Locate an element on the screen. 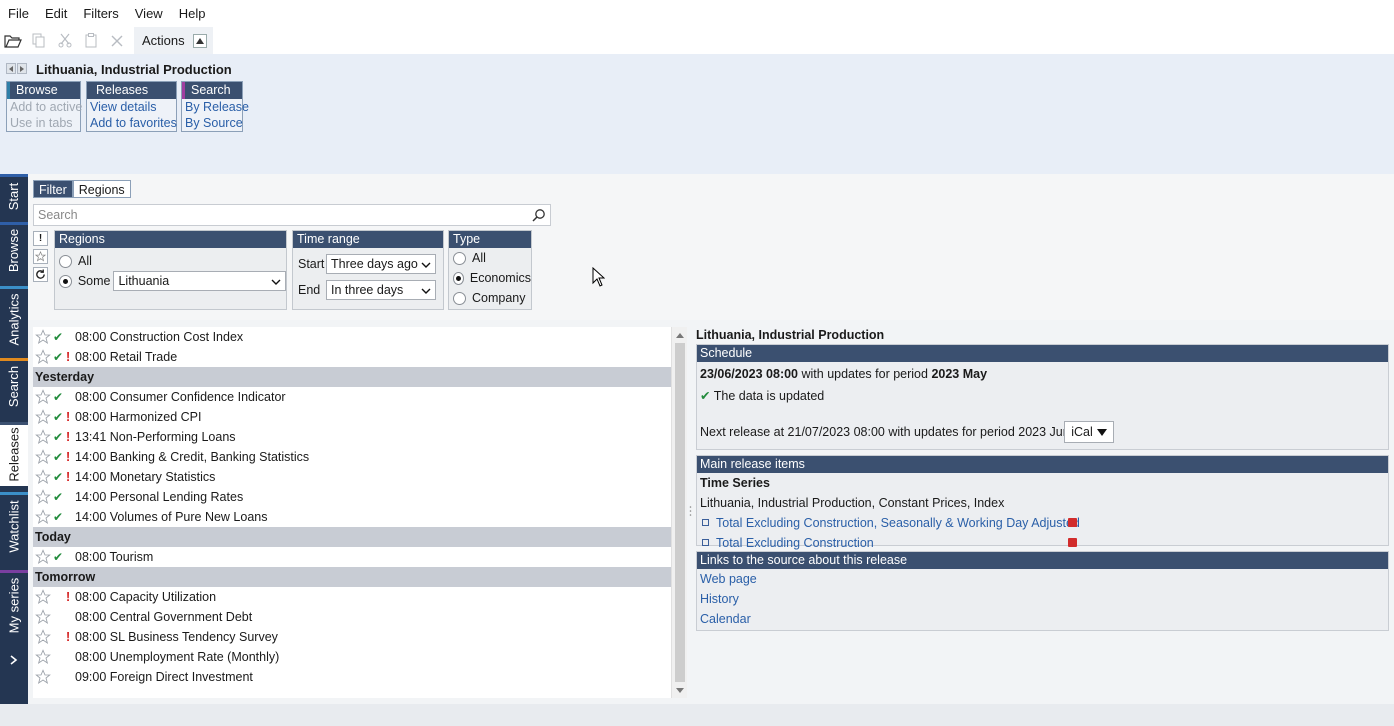  regions-some-option: Some Lithuania is located at coordinates (170, 281).